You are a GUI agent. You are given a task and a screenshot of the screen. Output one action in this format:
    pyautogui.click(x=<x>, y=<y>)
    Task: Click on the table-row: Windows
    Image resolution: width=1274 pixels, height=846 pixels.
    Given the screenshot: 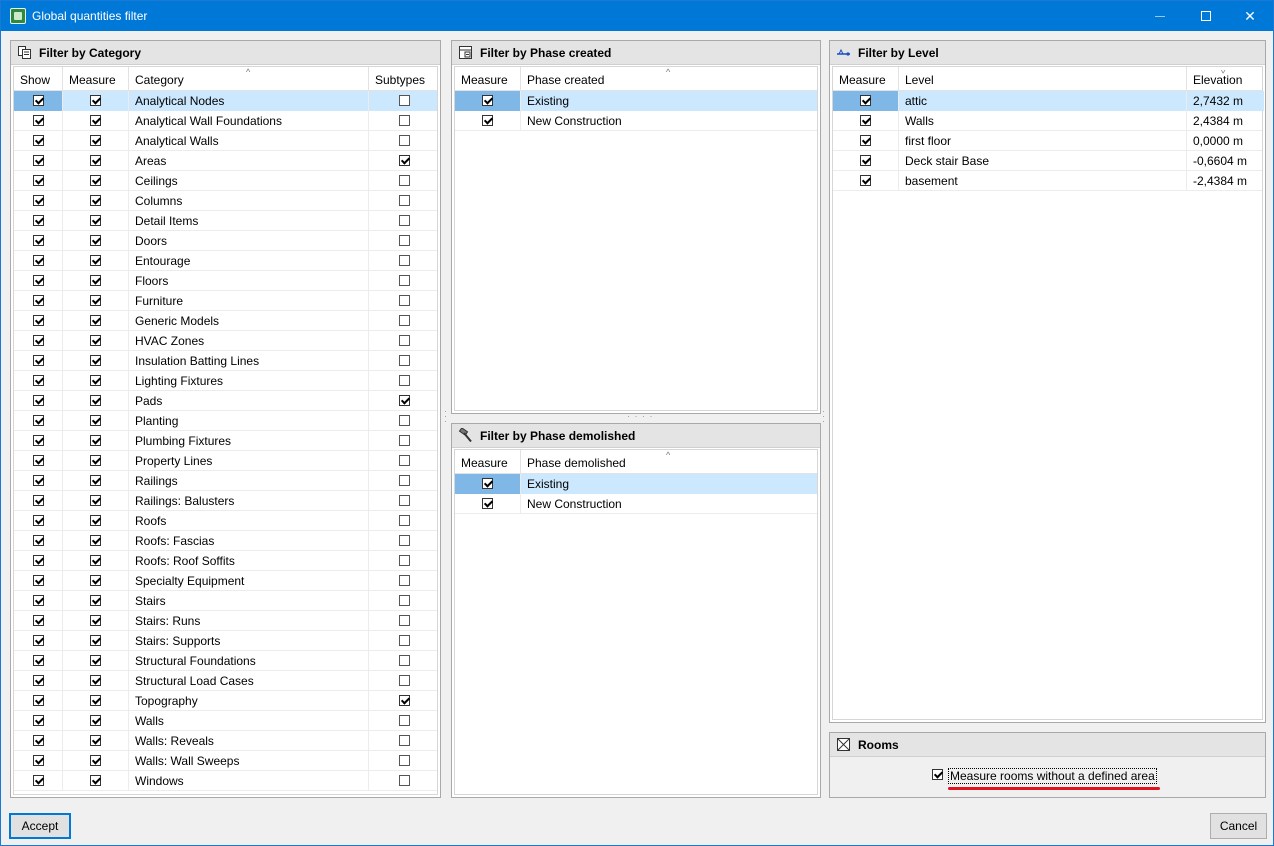 What is the action you would take?
    pyautogui.click(x=225, y=781)
    